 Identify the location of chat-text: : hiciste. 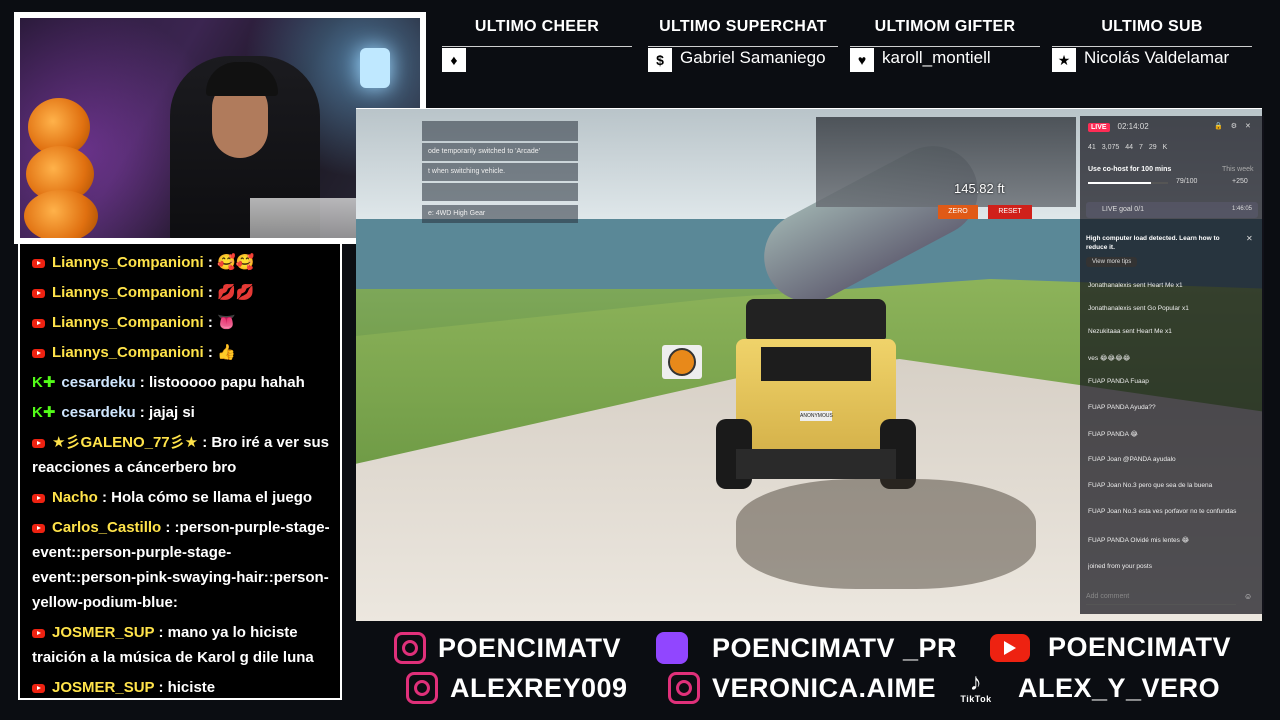
(187, 687).